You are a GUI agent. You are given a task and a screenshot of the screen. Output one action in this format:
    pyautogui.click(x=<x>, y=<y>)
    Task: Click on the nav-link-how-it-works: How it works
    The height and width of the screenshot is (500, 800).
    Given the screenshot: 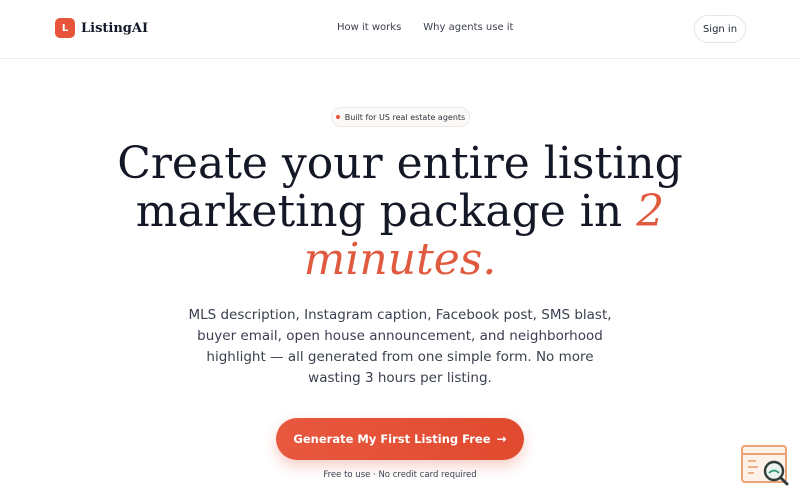 What is the action you would take?
    pyautogui.click(x=369, y=27)
    